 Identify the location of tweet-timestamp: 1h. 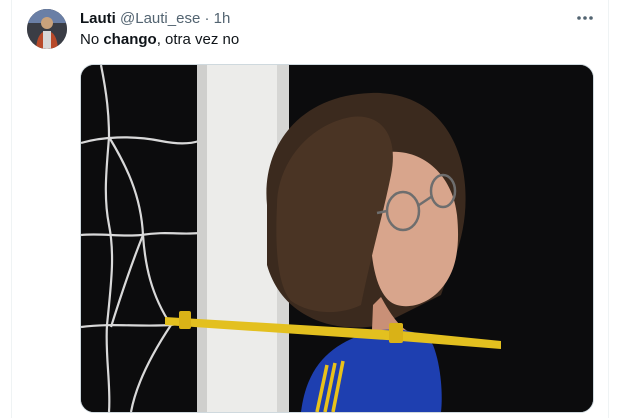
(222, 18).